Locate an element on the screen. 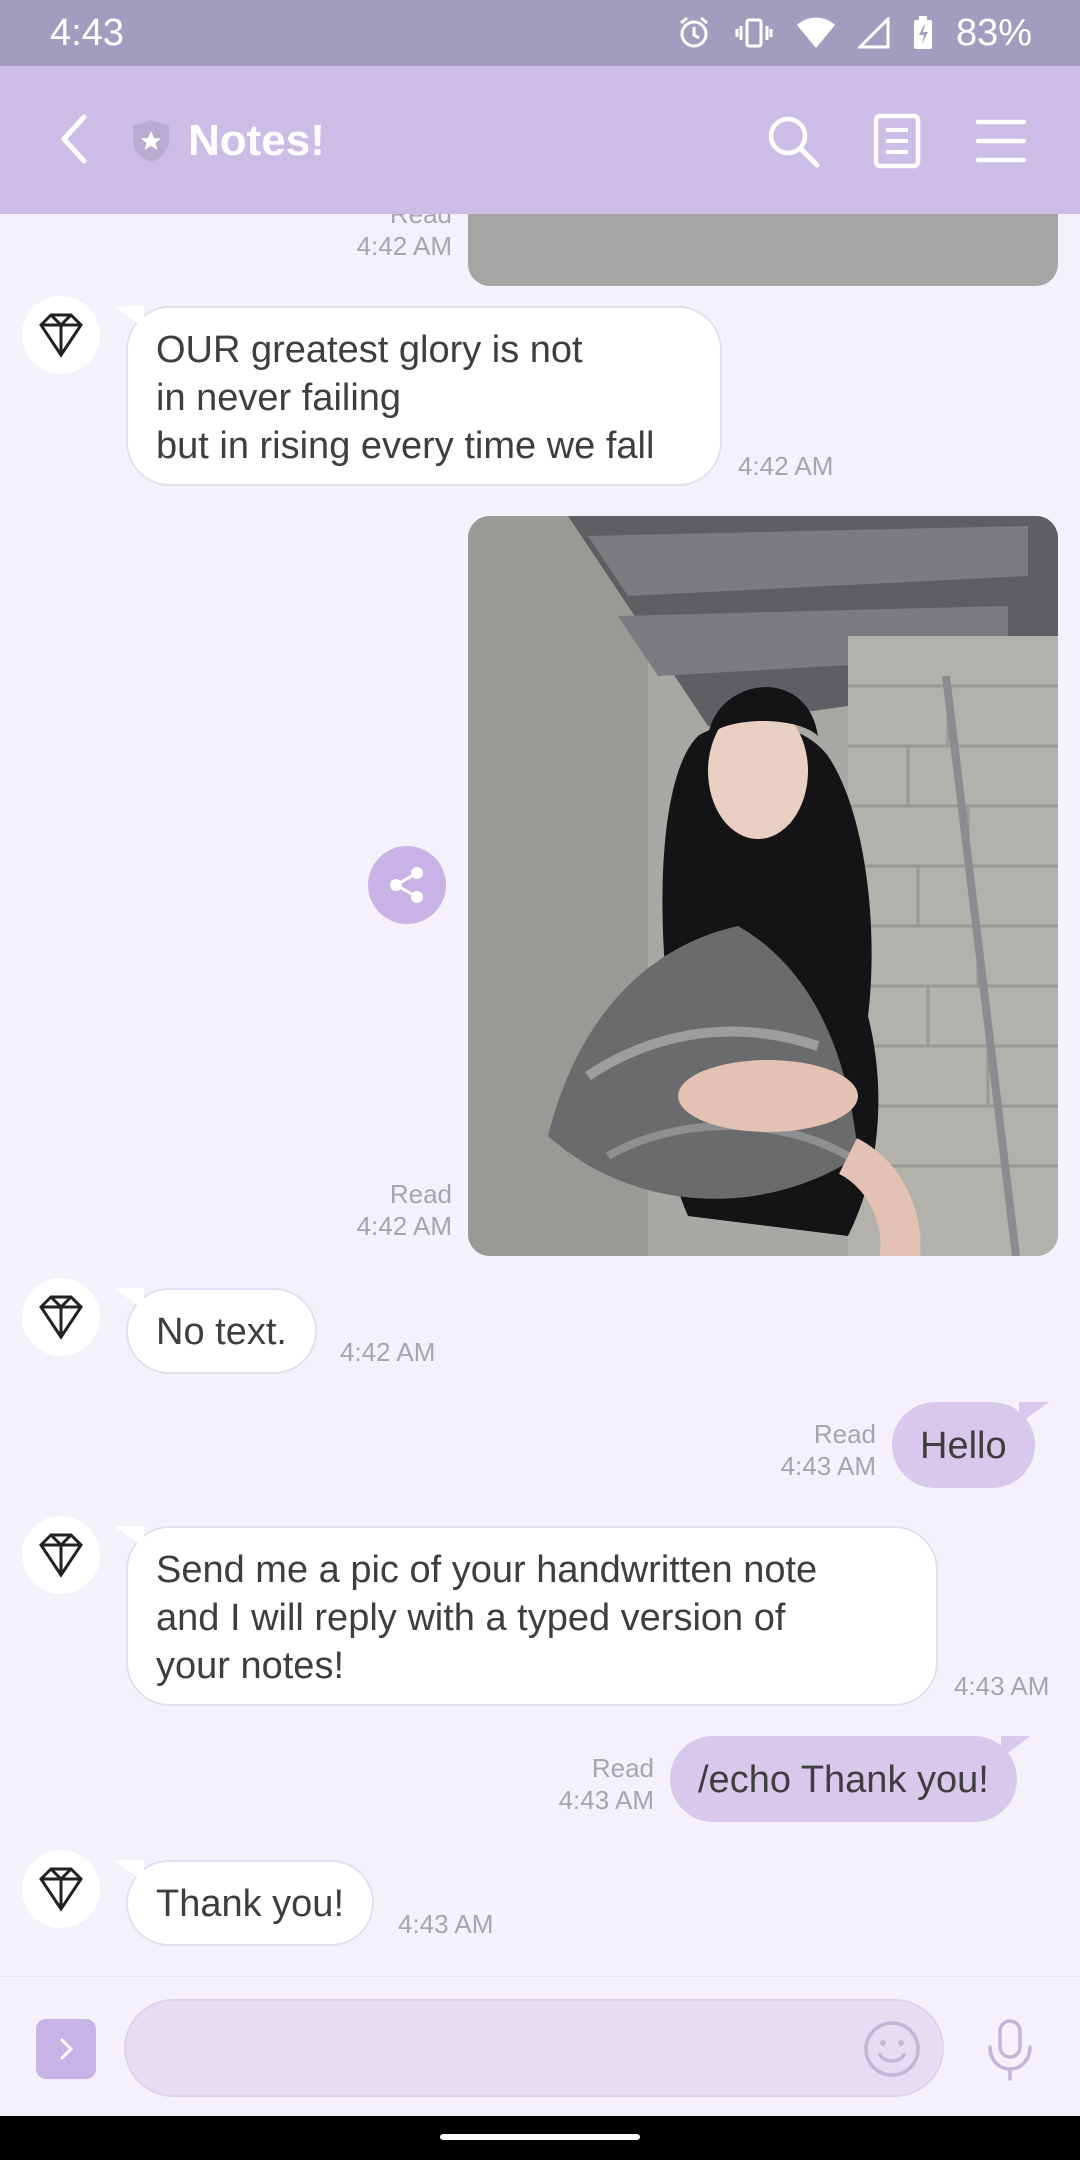  search-icon is located at coordinates (794, 142).